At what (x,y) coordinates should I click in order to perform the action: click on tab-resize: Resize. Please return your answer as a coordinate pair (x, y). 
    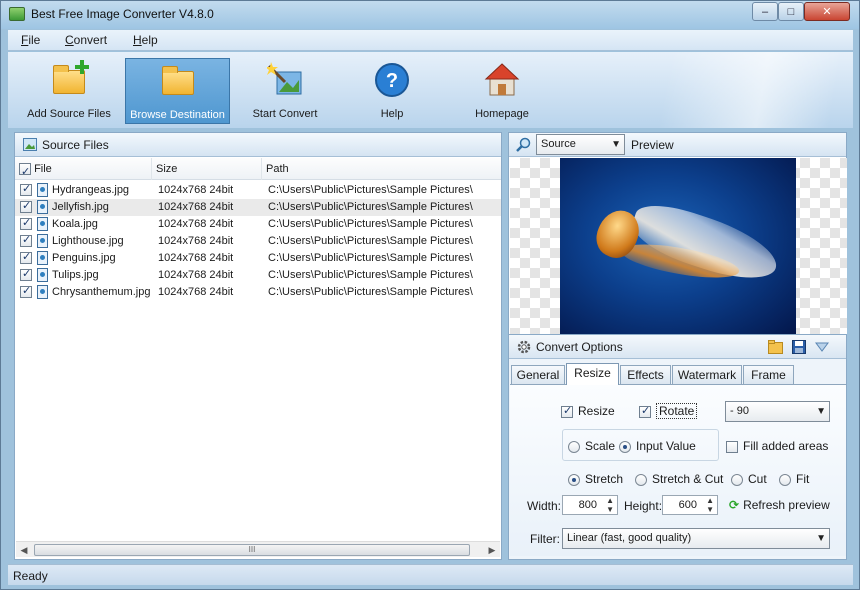
    Looking at the image, I should click on (592, 374).